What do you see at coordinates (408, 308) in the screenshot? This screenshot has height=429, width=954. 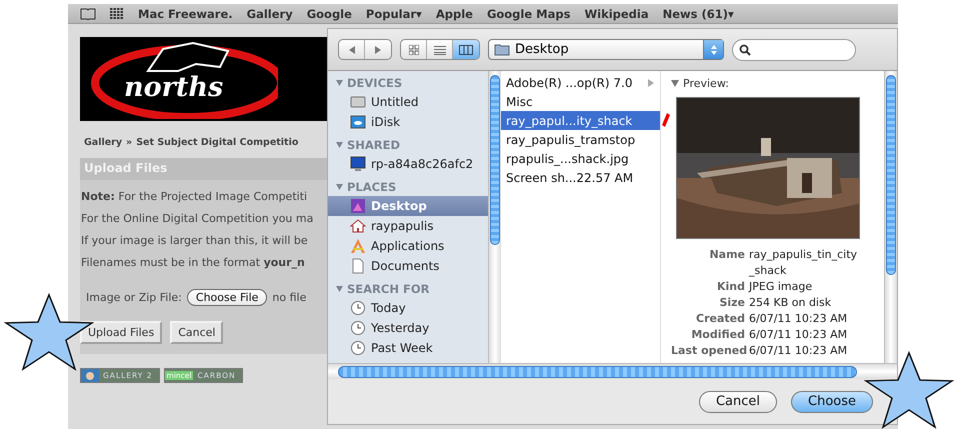 I see `sidebar-item: Today` at bounding box center [408, 308].